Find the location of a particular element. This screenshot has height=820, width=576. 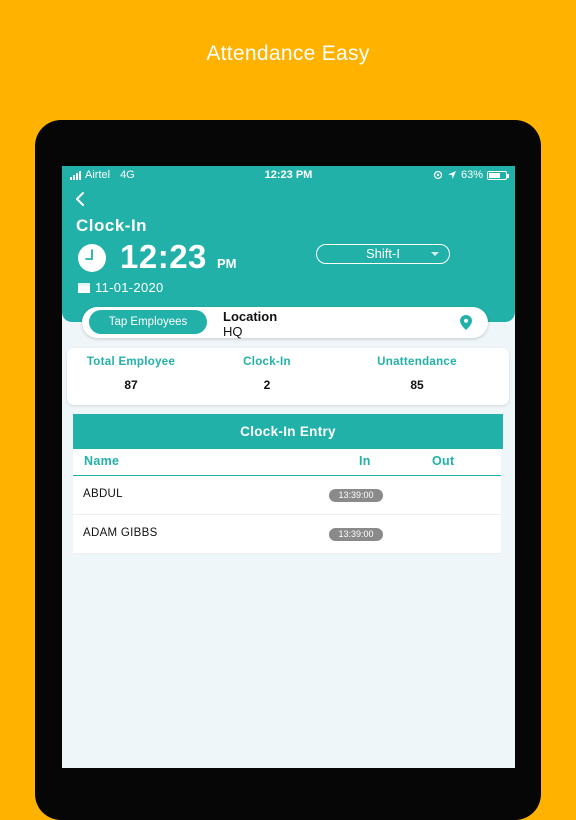

location-arrow-icon is located at coordinates (451, 175).